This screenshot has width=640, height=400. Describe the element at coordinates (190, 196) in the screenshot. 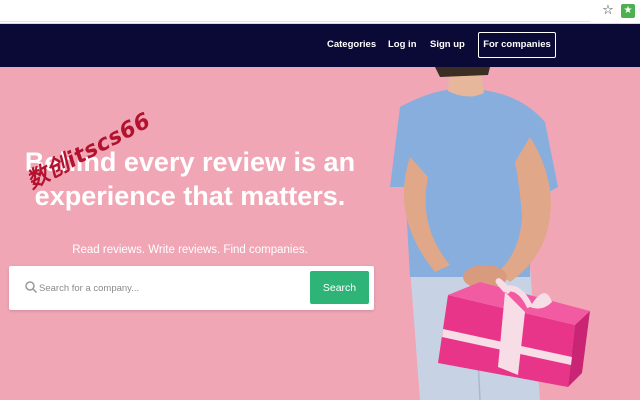

I see `headline-line-2: experience that matters.` at that location.